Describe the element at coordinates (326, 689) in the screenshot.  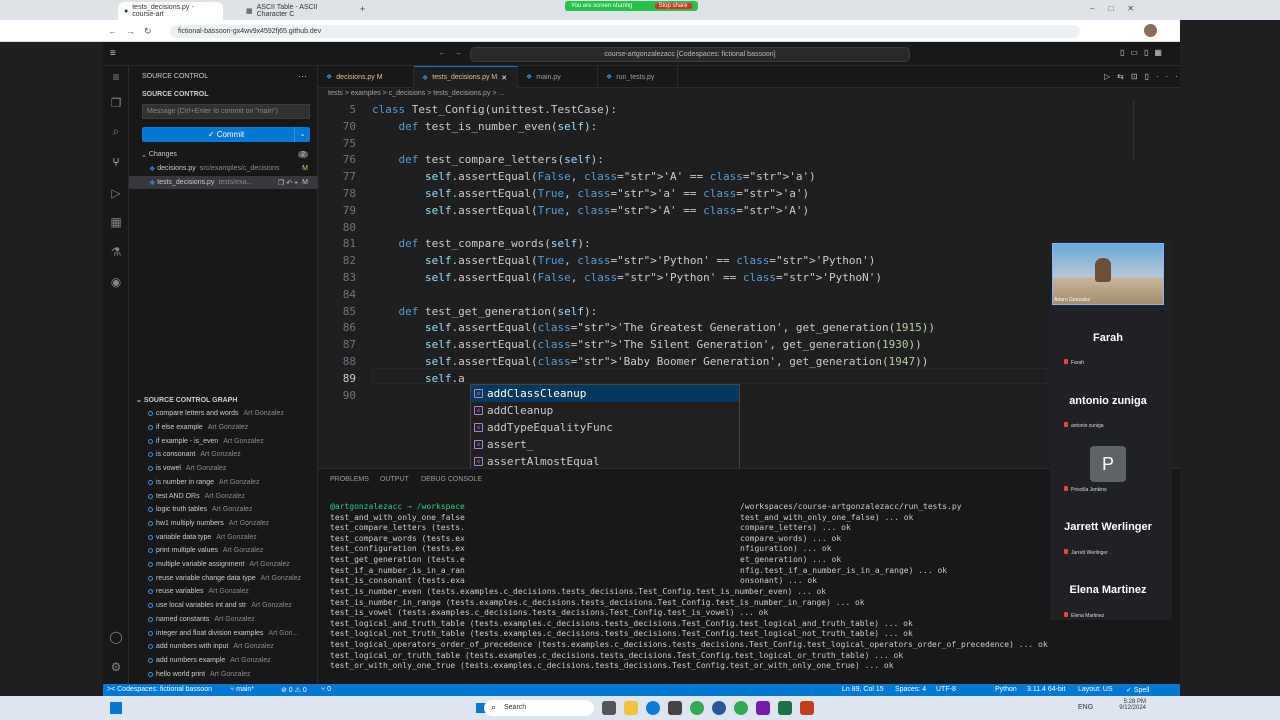
I see `ports-indicator: ⑂ 0` at that location.